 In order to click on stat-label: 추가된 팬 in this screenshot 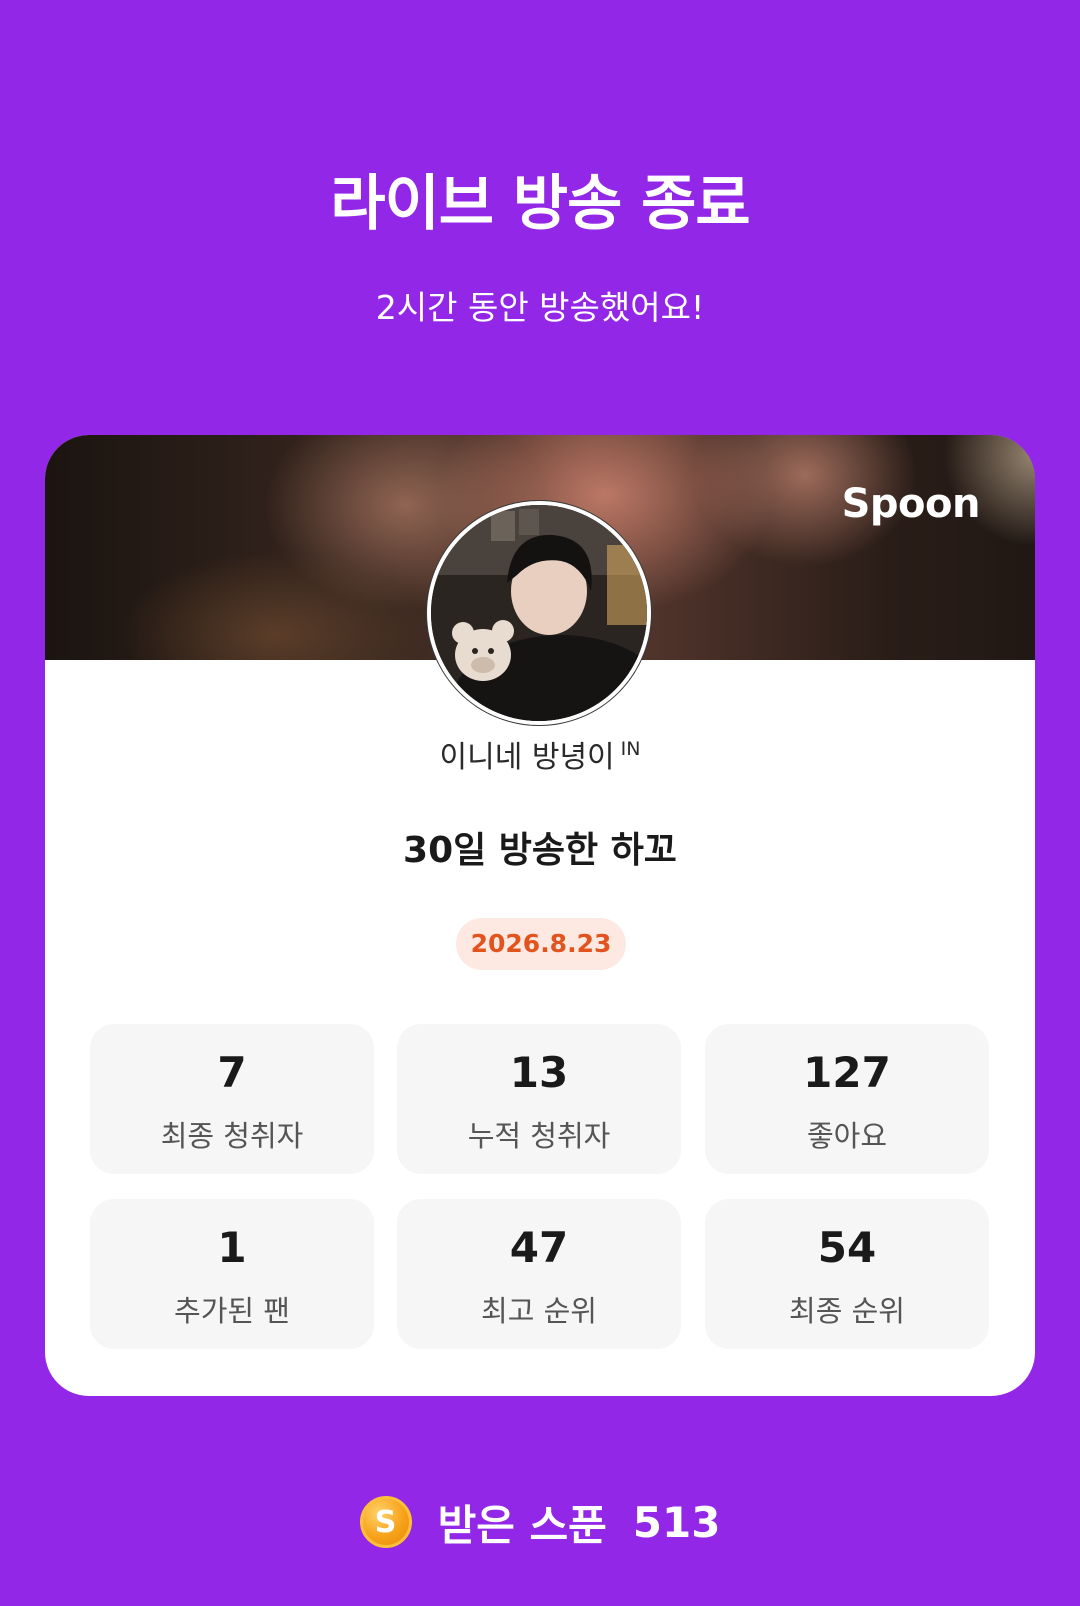, I will do `click(232, 1311)`.